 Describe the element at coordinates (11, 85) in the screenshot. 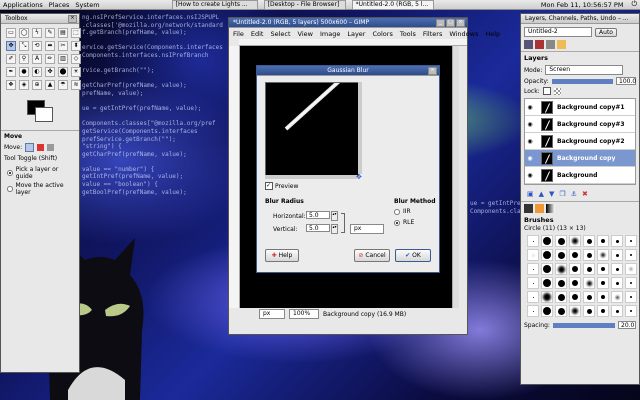

I see `dodge-tool-icon: ❖` at that location.